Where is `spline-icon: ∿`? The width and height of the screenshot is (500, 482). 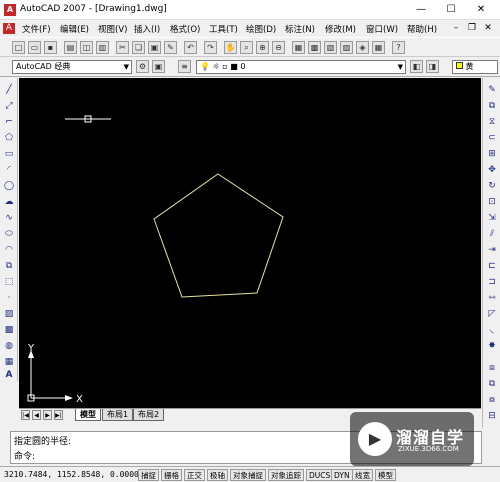
spline-icon: ∿ is located at coordinates (9, 218).